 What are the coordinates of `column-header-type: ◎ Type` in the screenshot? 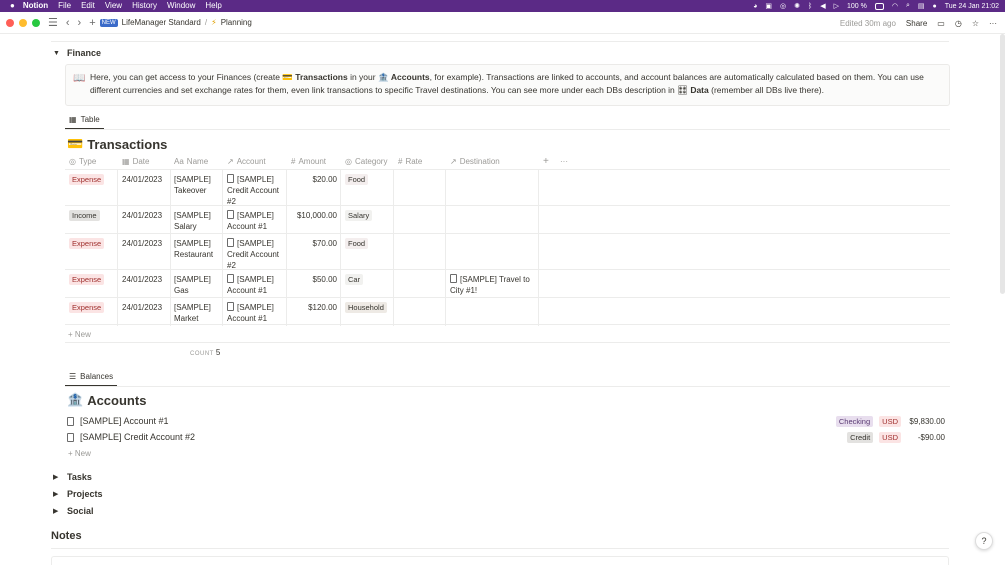 It's located at (82, 161).